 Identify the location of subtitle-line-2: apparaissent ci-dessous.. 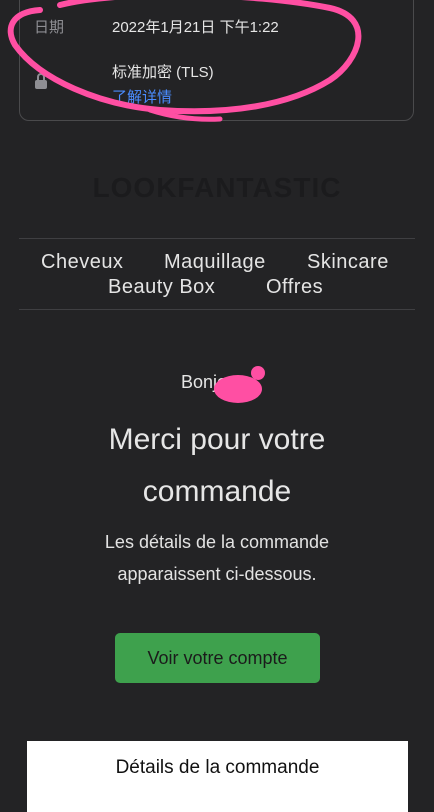
(217, 574).